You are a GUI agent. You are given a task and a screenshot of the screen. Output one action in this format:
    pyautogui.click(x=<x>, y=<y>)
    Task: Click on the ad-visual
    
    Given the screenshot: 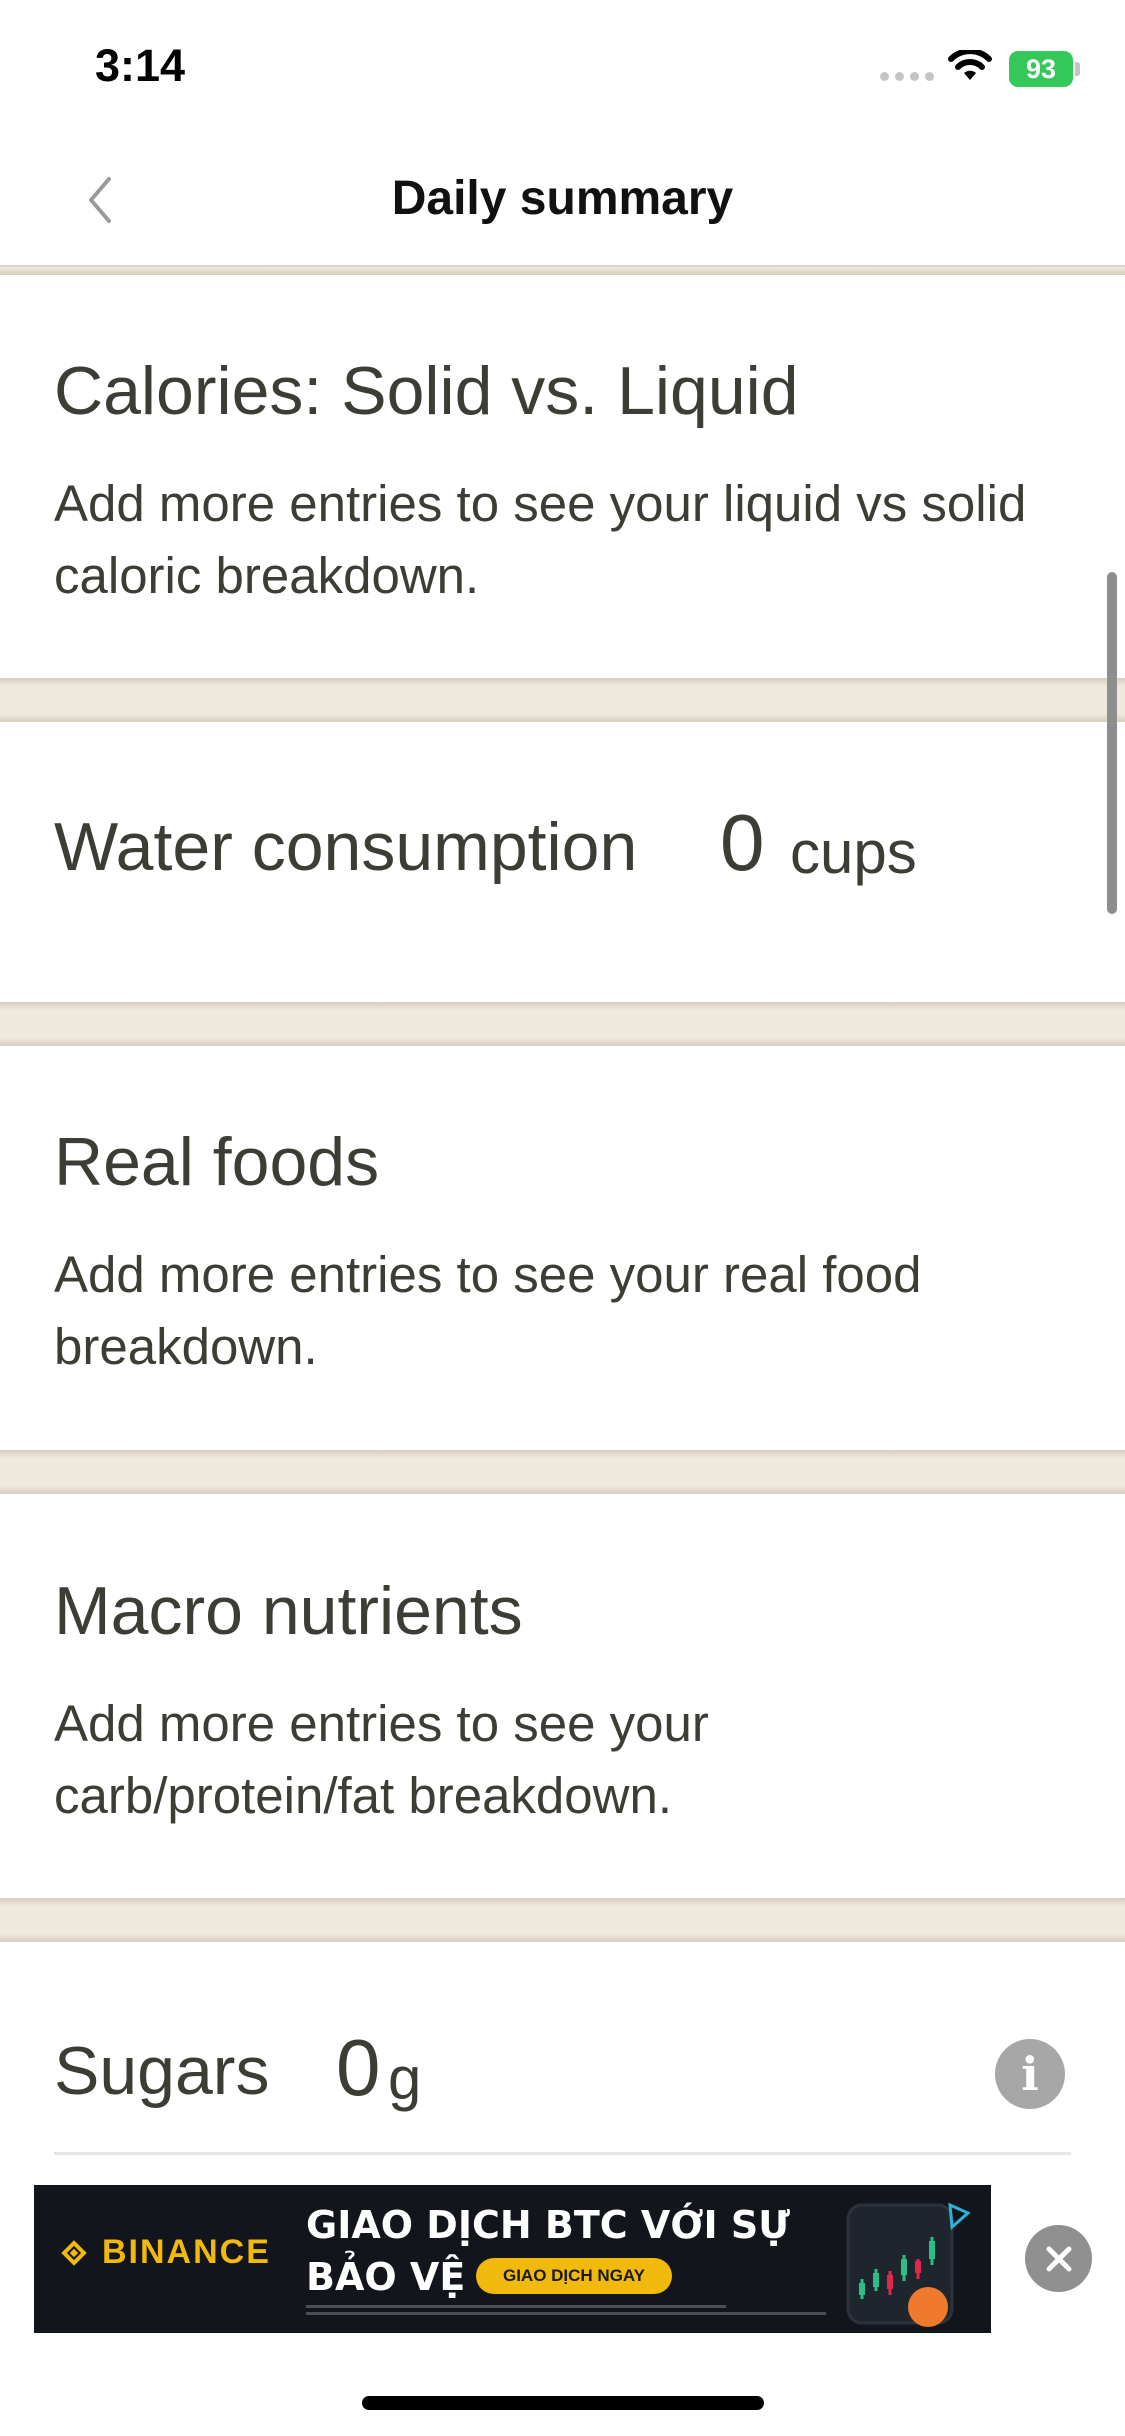 What is the action you would take?
    pyautogui.click(x=907, y=2263)
    